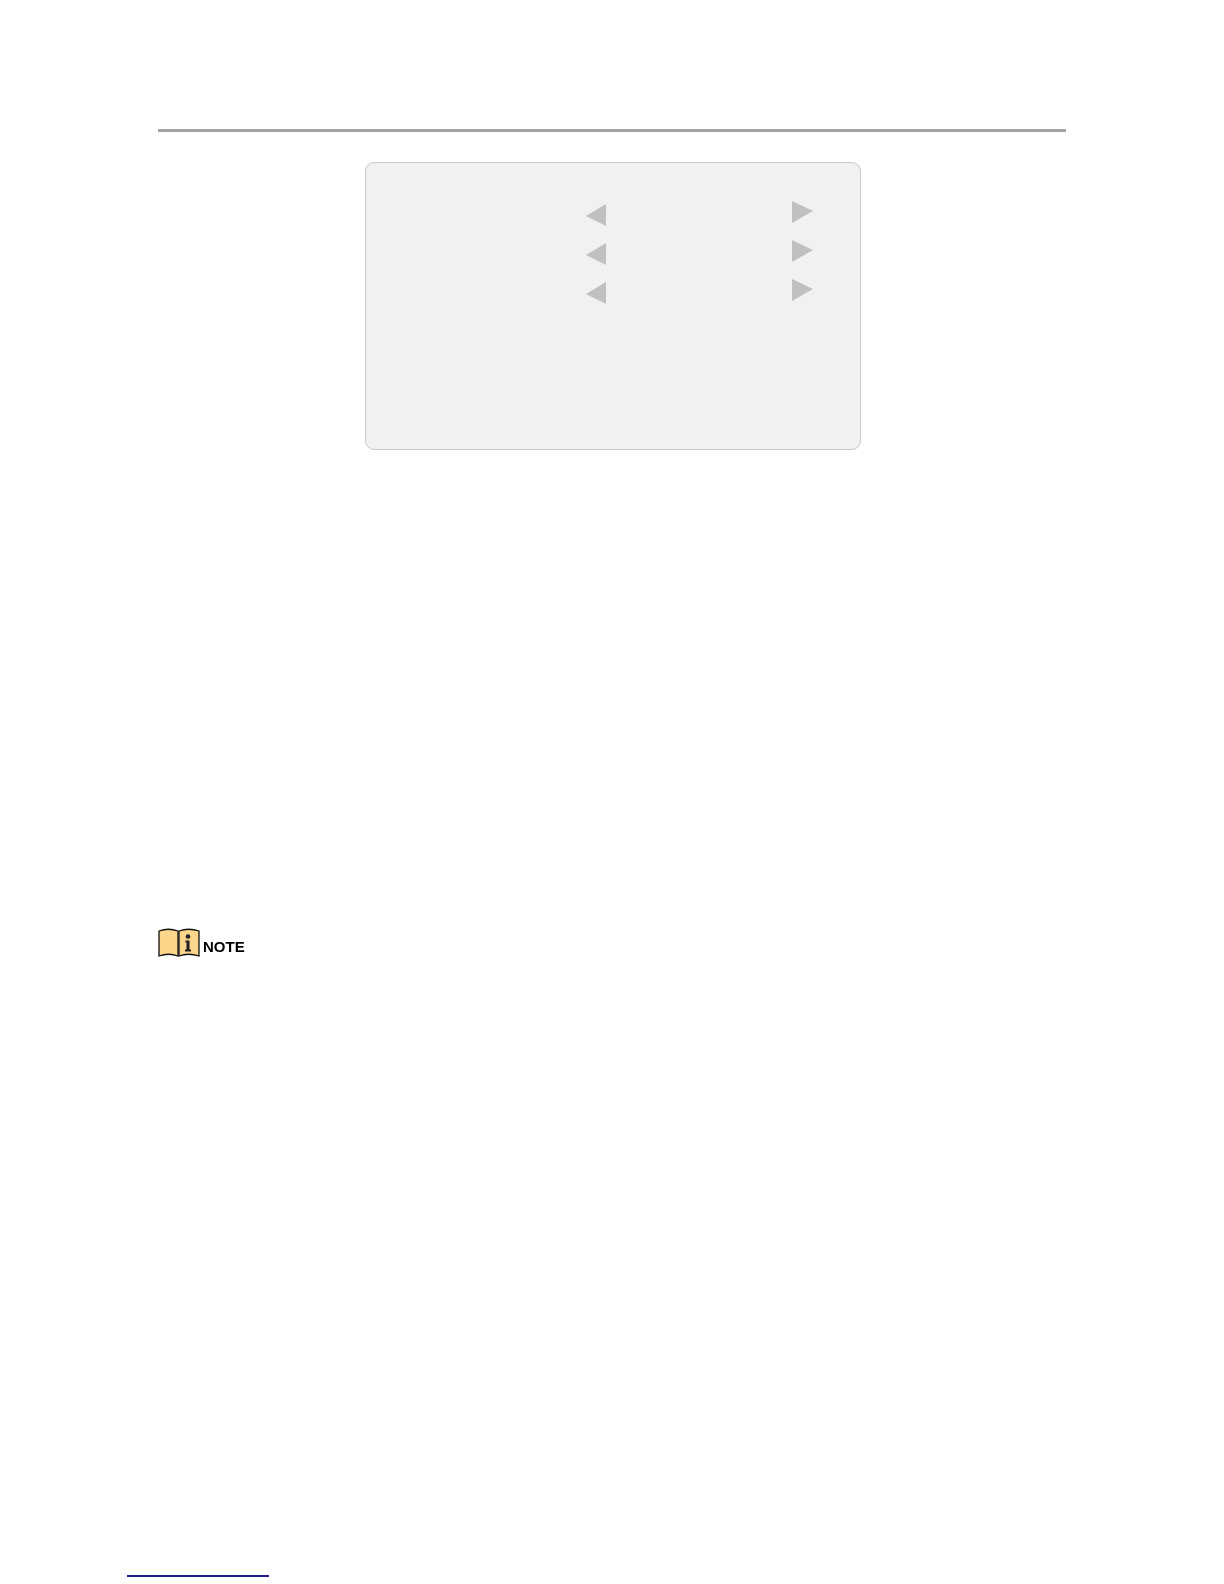 The height and width of the screenshot is (1584, 1224). What do you see at coordinates (224, 947) in the screenshot?
I see `note-heading: NOTE` at bounding box center [224, 947].